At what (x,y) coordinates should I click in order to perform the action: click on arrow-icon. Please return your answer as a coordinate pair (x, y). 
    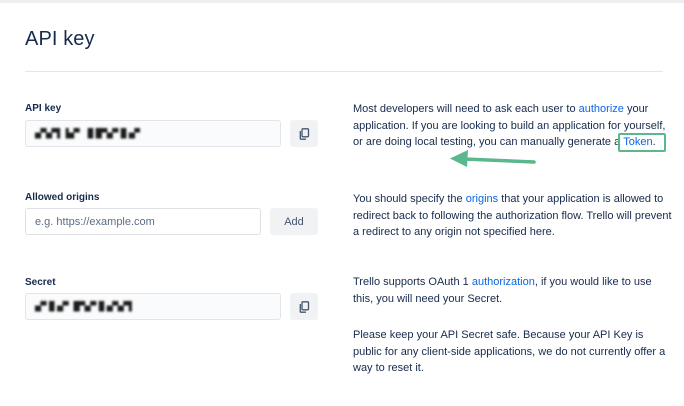
    Looking at the image, I should click on (493, 158).